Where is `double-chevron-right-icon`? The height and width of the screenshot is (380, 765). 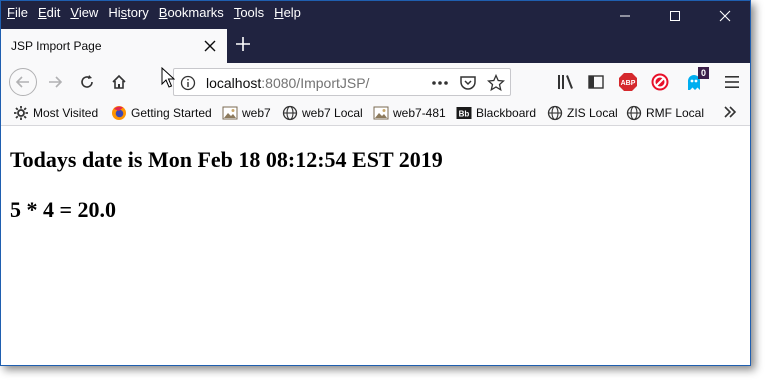
double-chevron-right-icon is located at coordinates (730, 112).